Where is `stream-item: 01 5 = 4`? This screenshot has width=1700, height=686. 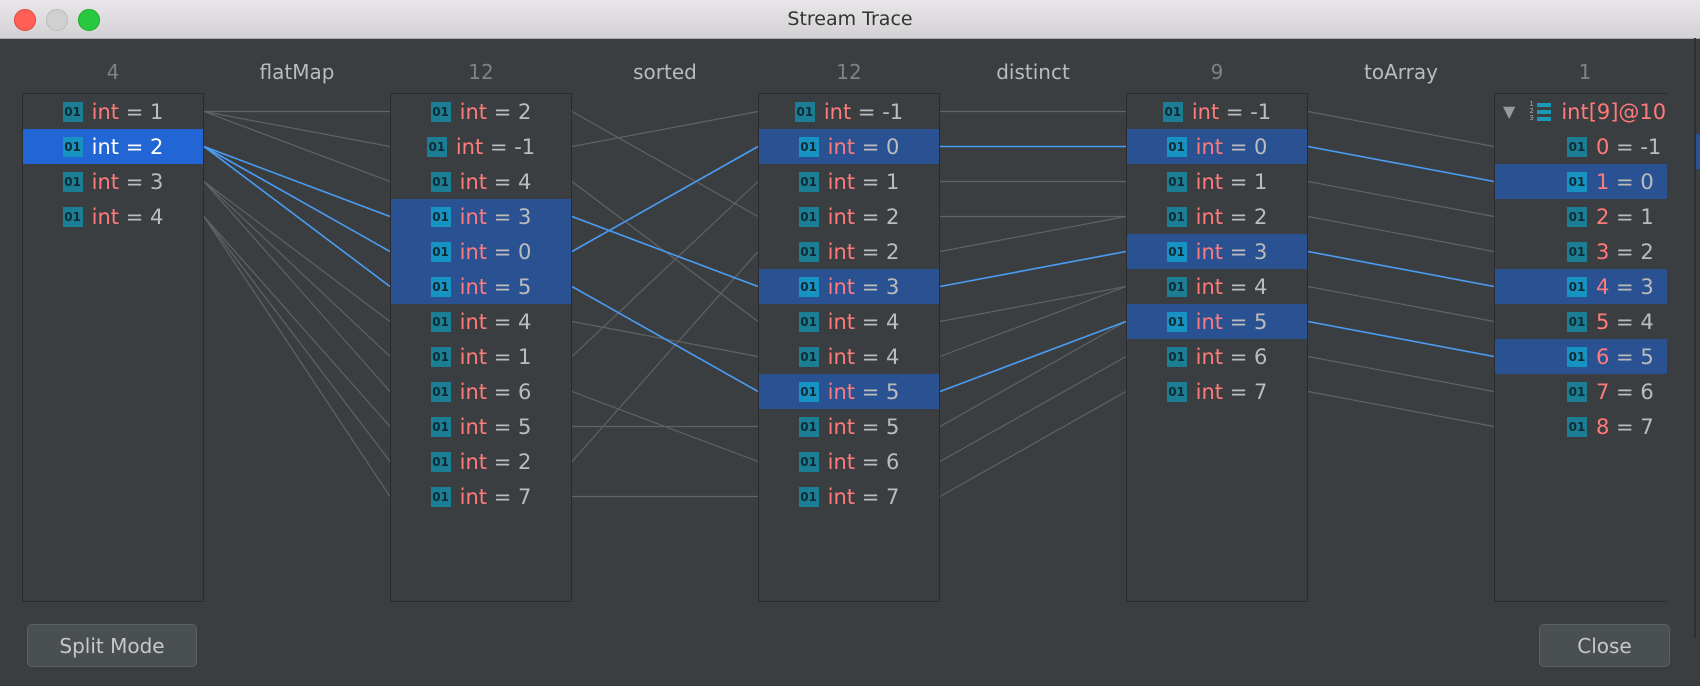 stream-item: 01 5 = 4 is located at coordinates (1581, 321).